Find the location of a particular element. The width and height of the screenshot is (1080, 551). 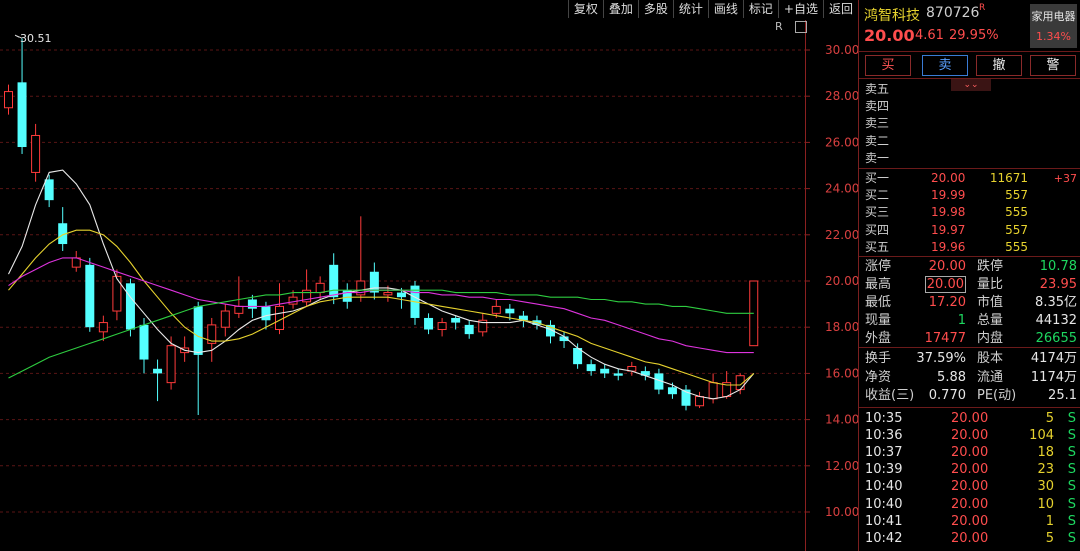

stat-label: 最高 is located at coordinates (878, 284).